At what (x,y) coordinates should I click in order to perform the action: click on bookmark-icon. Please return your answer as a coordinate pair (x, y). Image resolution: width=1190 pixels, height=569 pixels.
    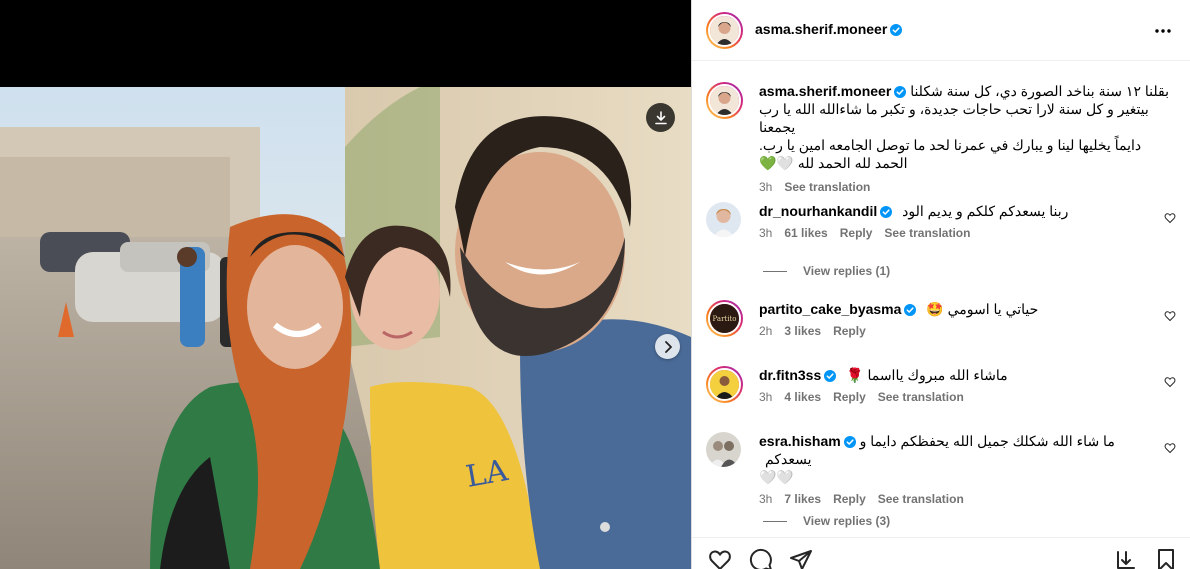
    Looking at the image, I should click on (1166, 558).